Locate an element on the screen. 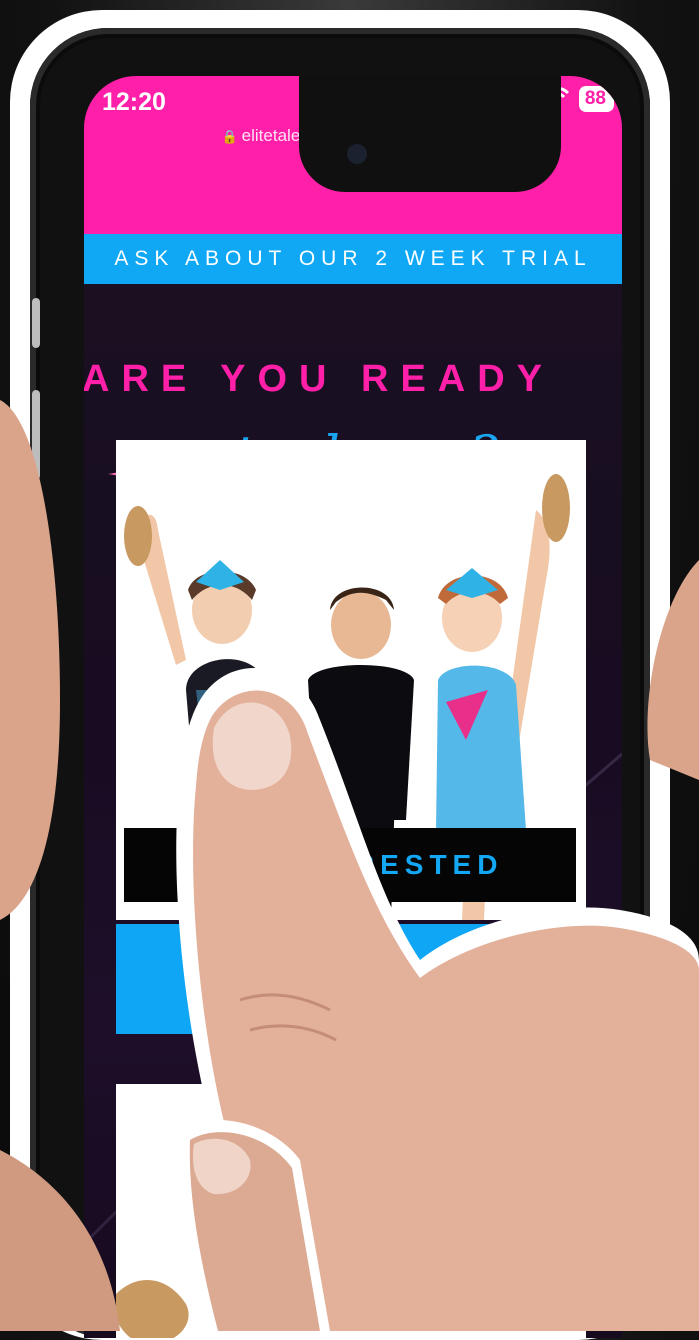  front-camera is located at coordinates (357, 154).